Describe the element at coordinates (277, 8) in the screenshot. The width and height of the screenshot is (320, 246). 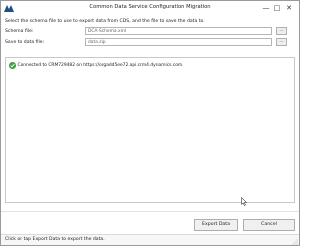
I see `maximize-button: □` at that location.